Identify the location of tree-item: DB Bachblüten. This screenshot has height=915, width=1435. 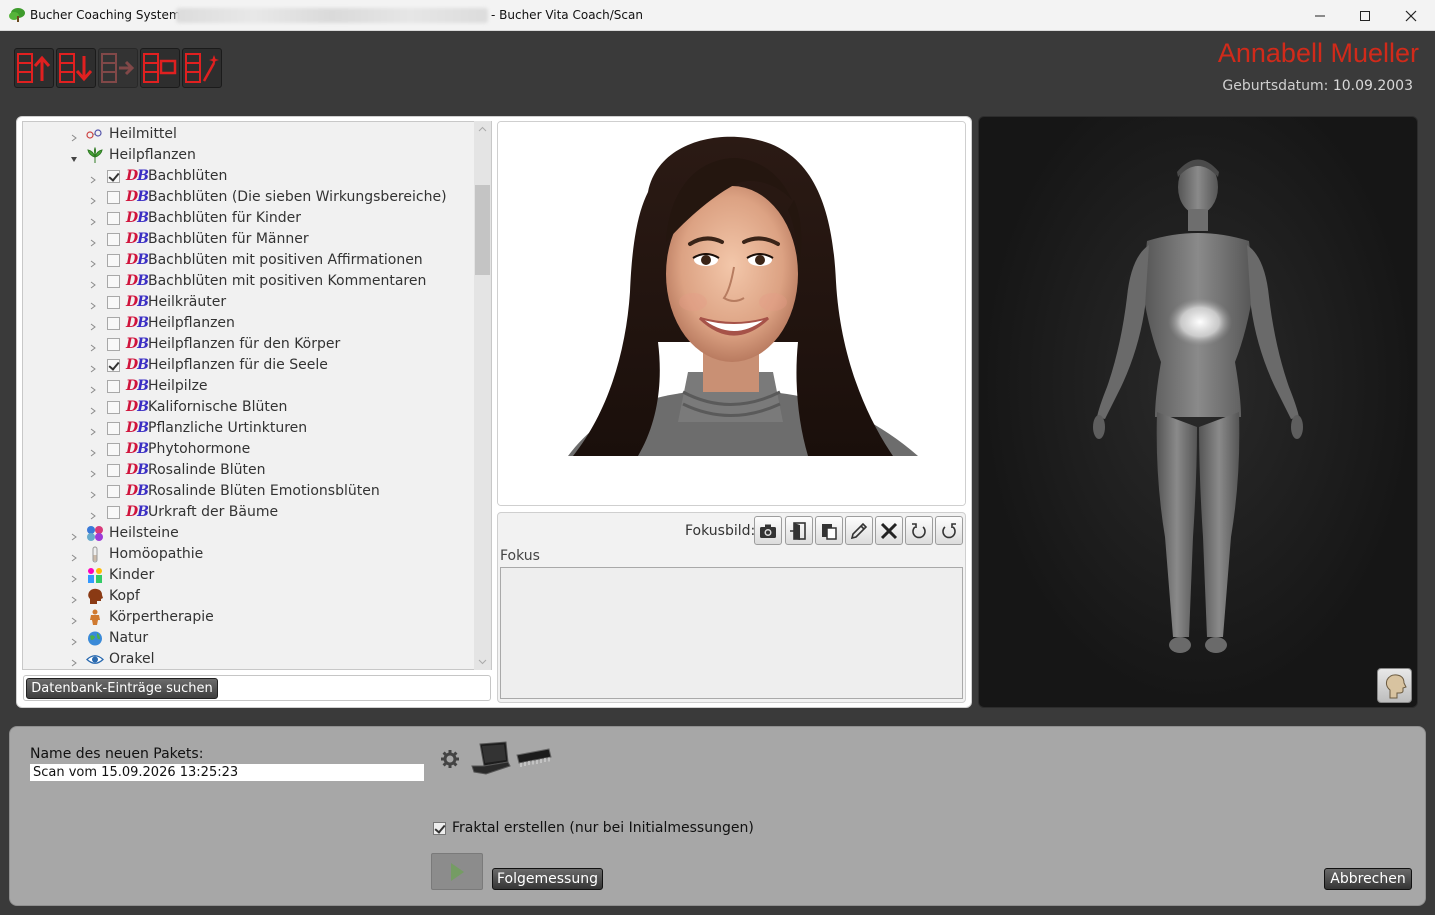
(249, 176).